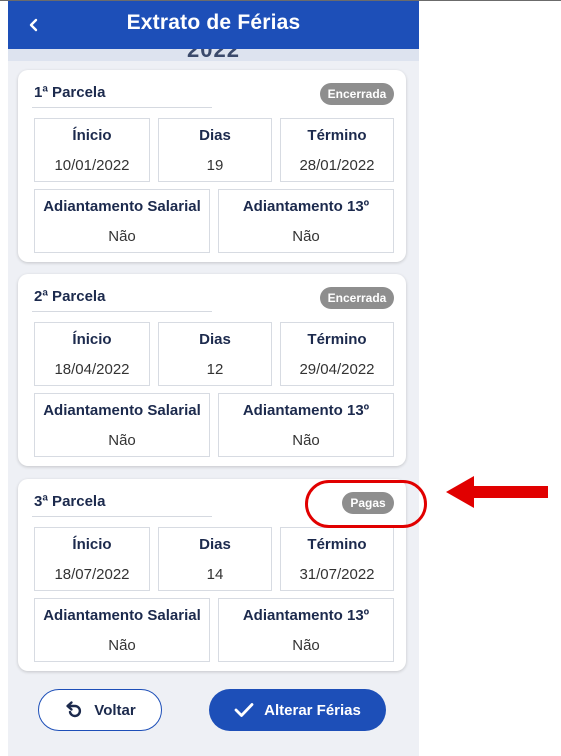 The image size is (561, 756). What do you see at coordinates (215, 150) in the screenshot?
I see `dias-cell: Dias 19` at bounding box center [215, 150].